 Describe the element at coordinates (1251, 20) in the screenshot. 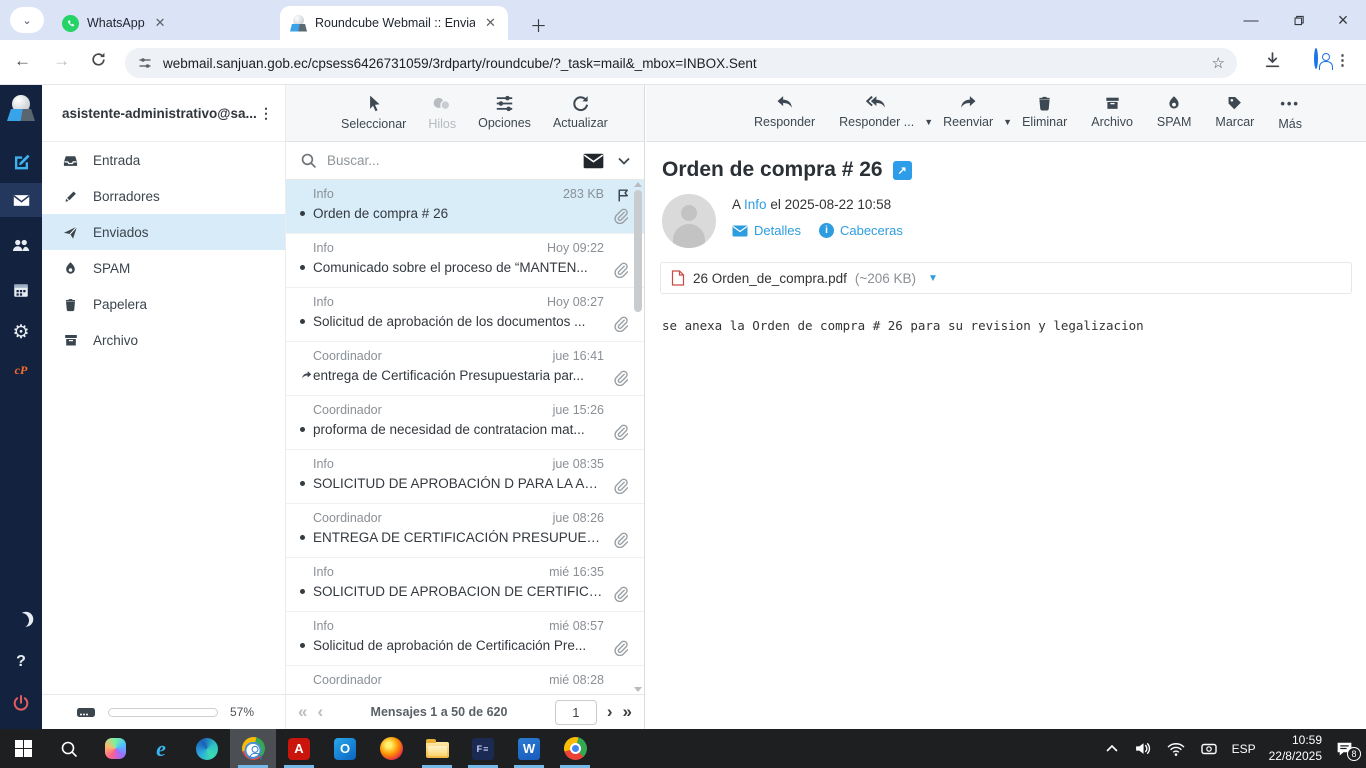

I see `minimize-icon: —` at that location.